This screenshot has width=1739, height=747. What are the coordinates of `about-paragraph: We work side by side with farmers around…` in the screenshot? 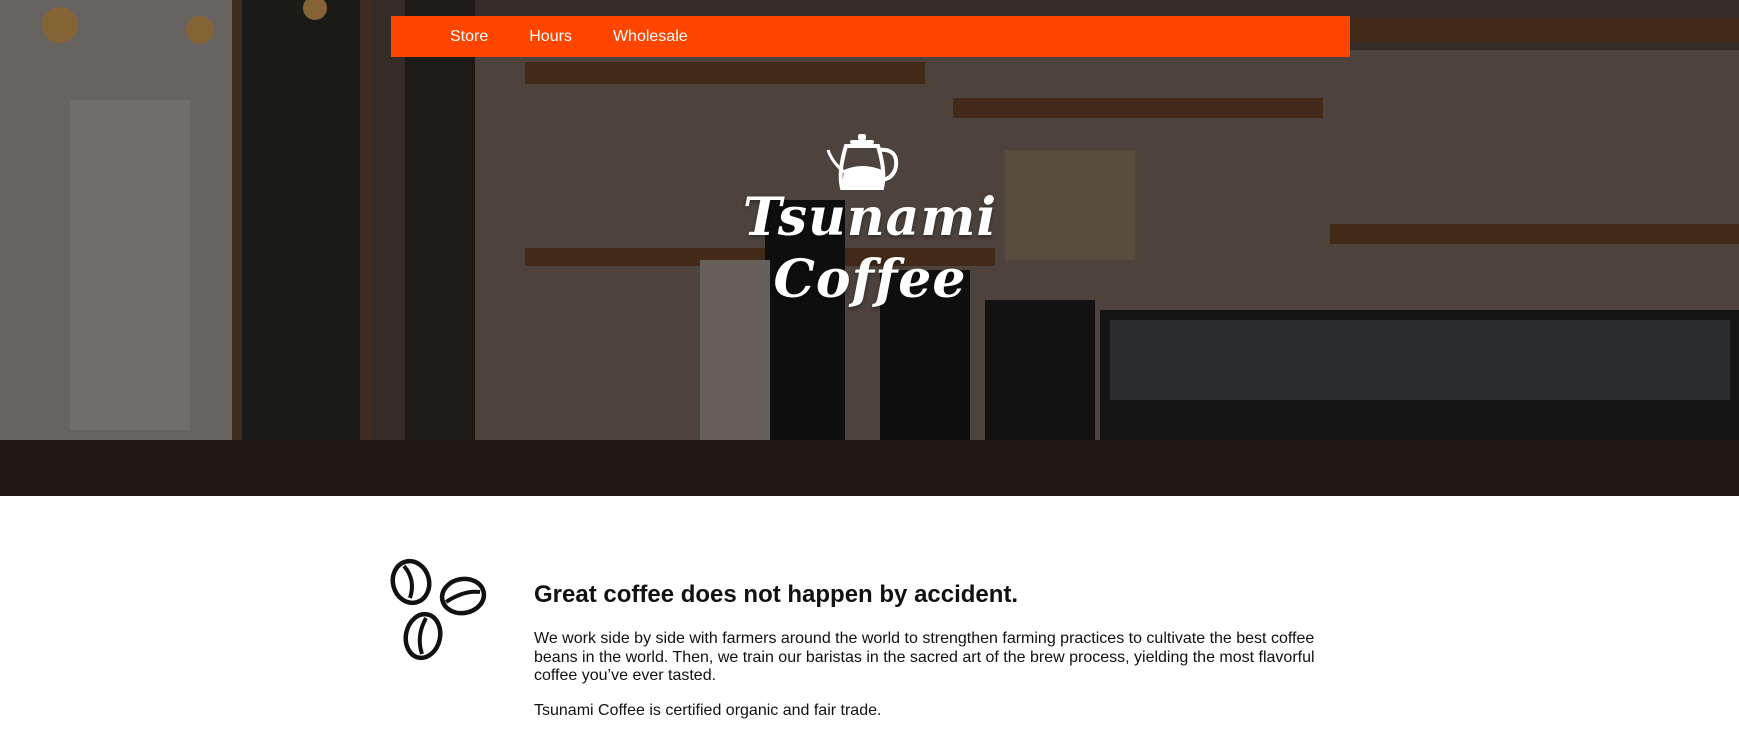 It's located at (924, 657).